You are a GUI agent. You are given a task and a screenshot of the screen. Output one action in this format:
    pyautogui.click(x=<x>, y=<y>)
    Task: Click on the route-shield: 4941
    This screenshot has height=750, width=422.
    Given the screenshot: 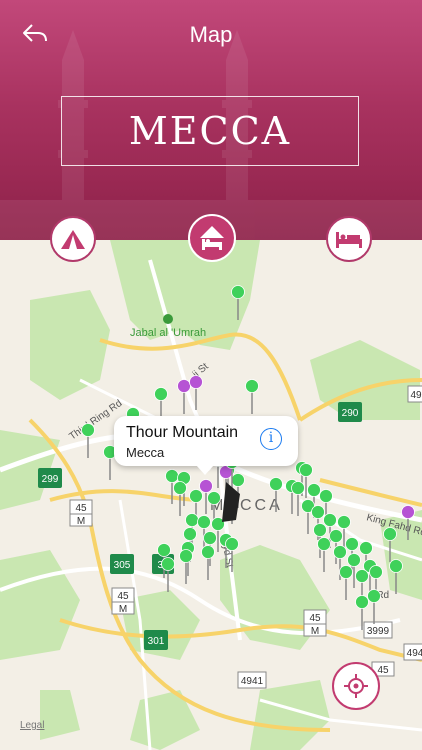 What is the action you would take?
    pyautogui.click(x=252, y=680)
    